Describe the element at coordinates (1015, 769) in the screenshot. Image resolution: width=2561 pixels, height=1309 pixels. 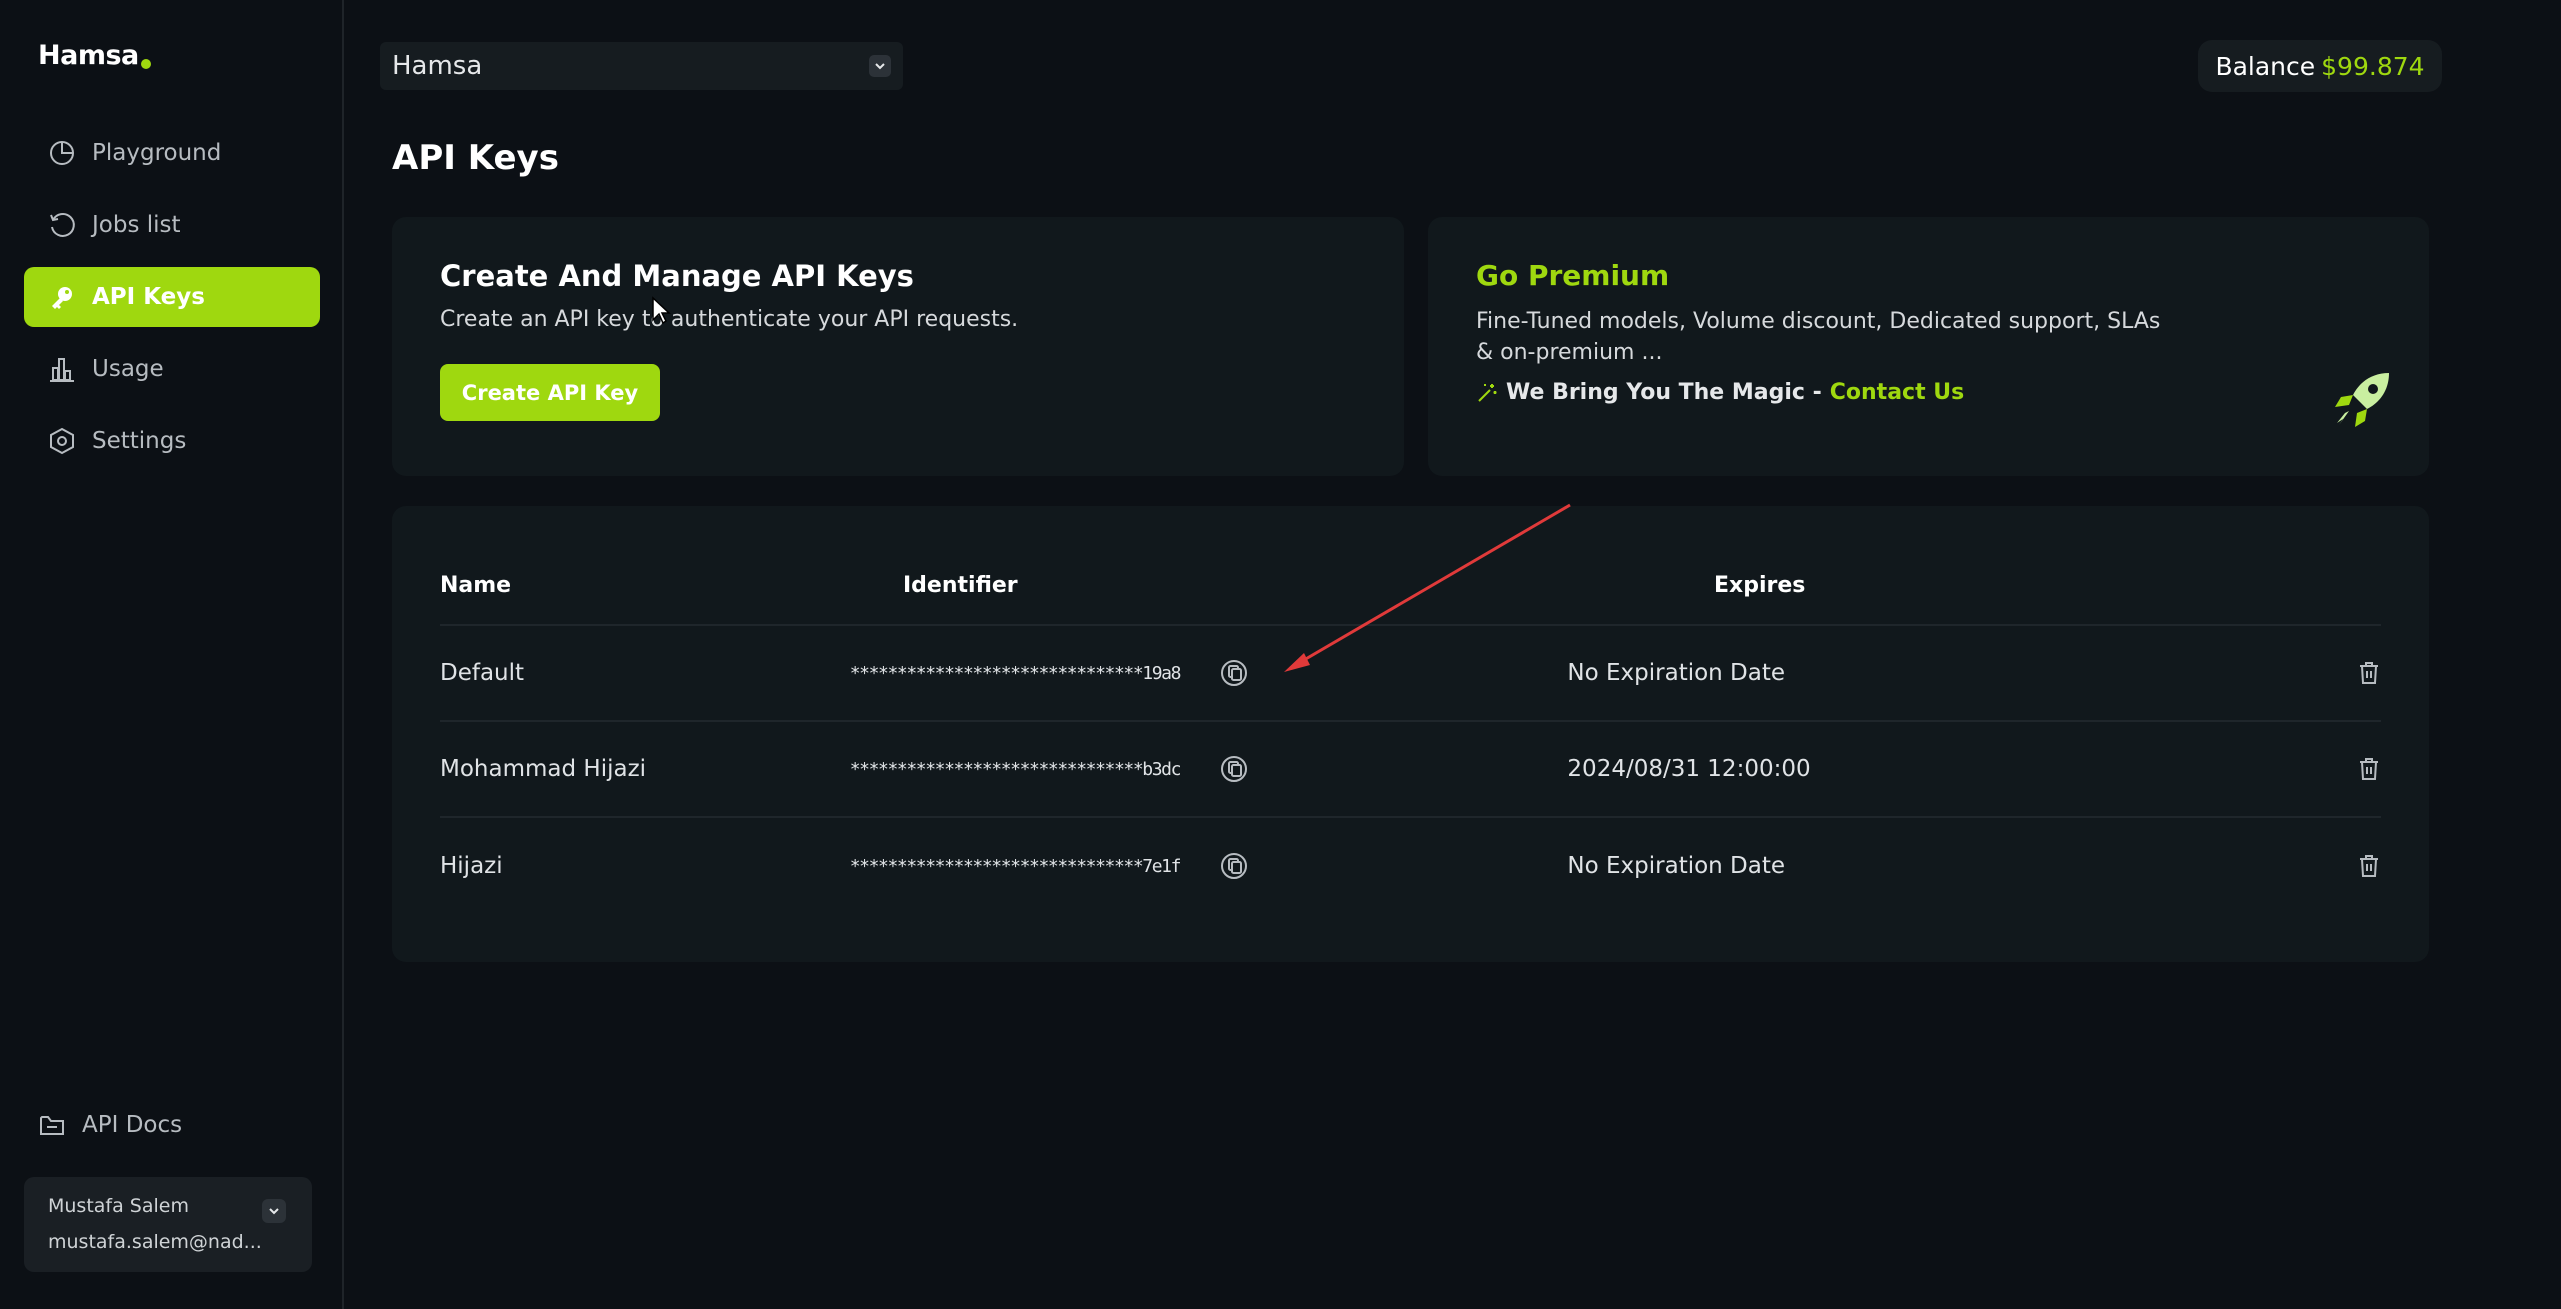
I see `key-identifier: *******************************b3dc` at that location.